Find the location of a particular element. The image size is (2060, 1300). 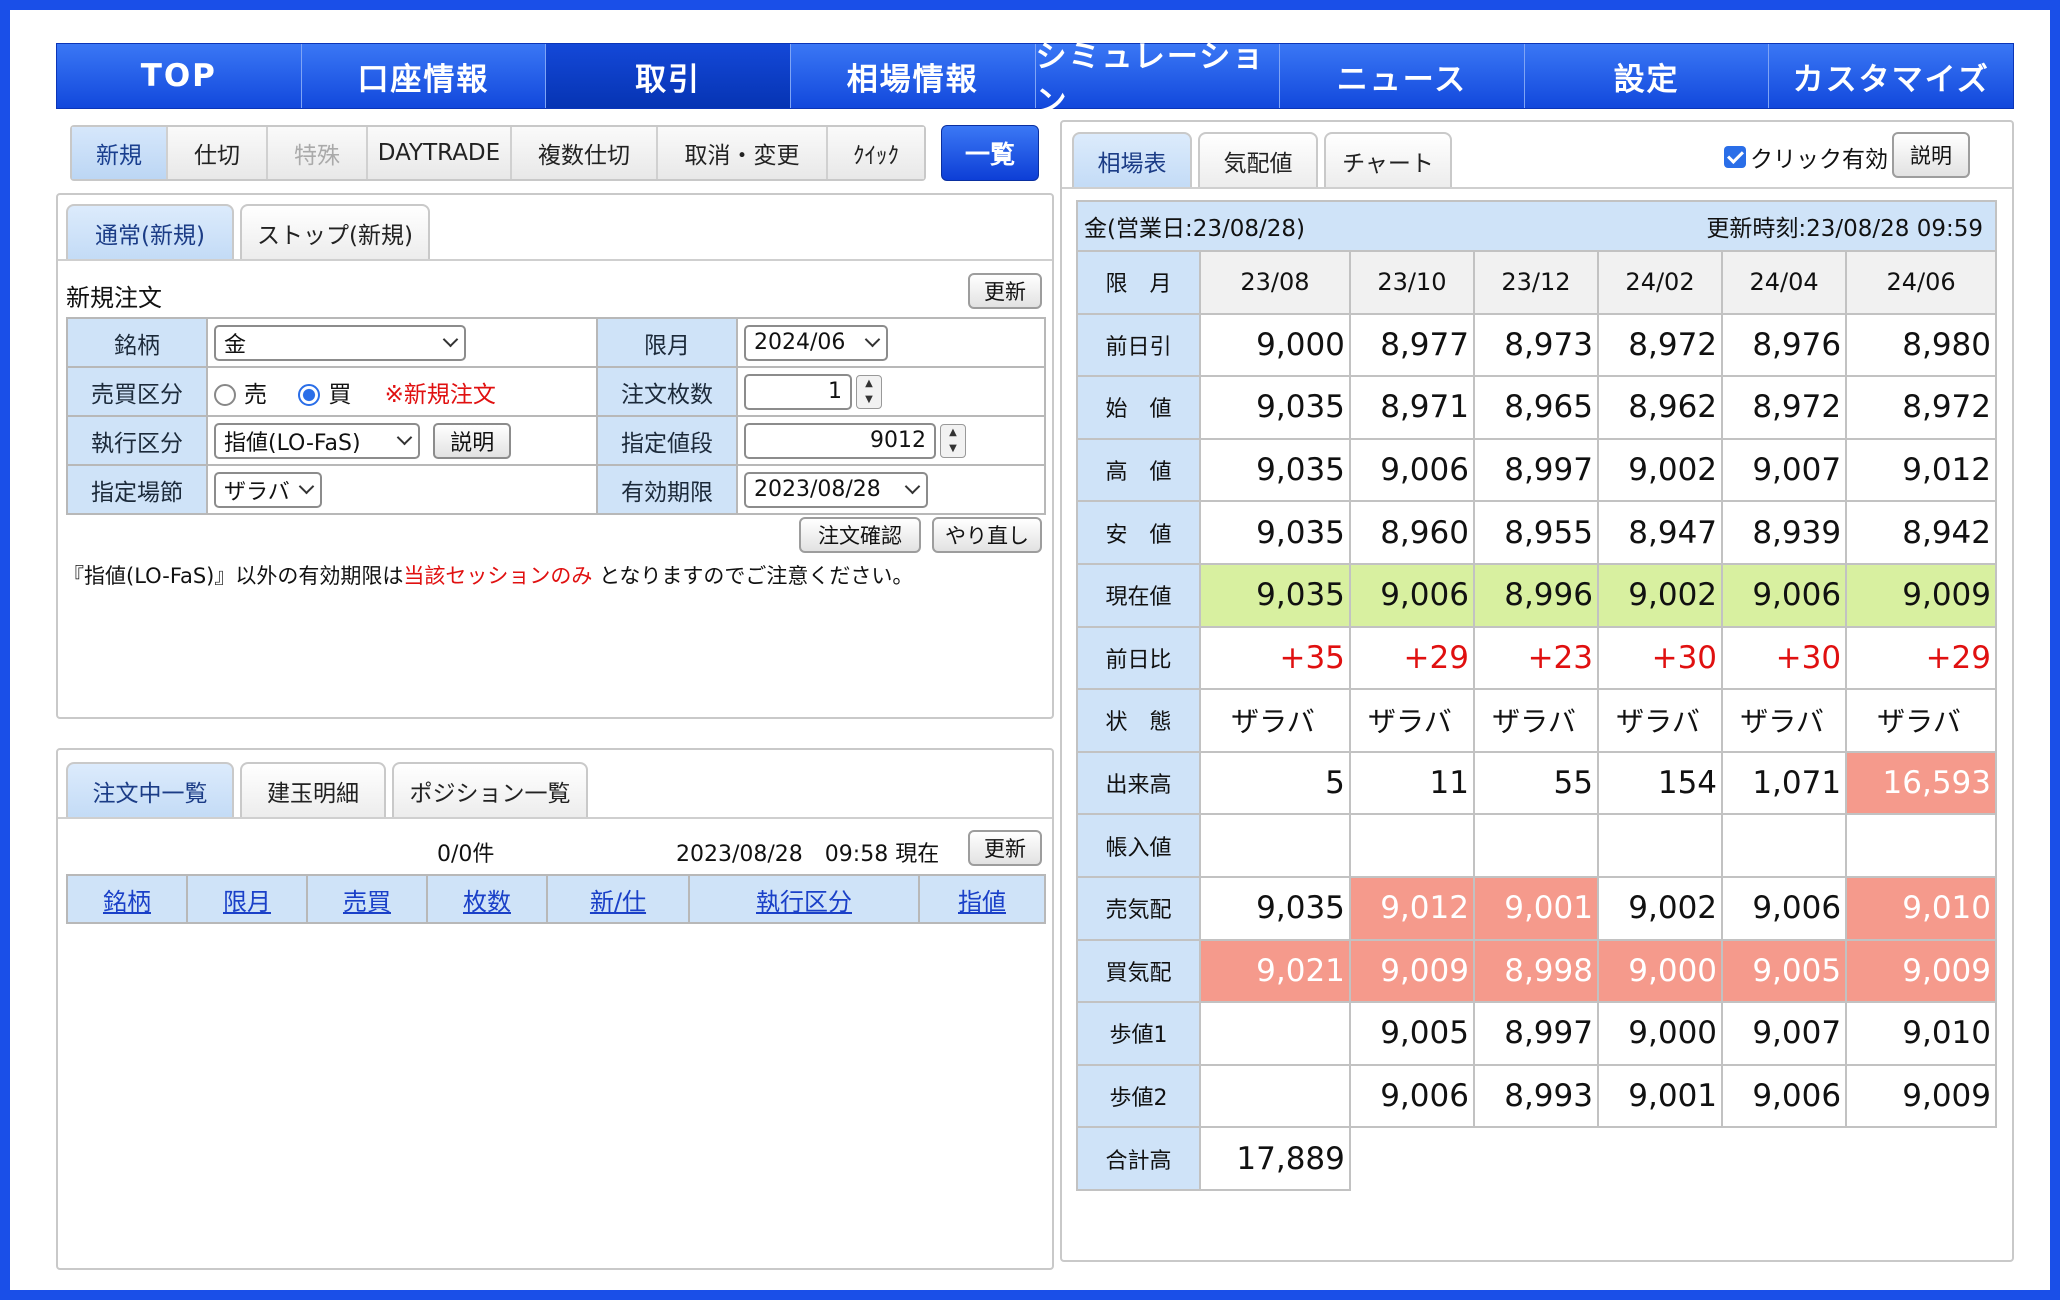

quote-cell: 8,977 is located at coordinates (1411, 345).